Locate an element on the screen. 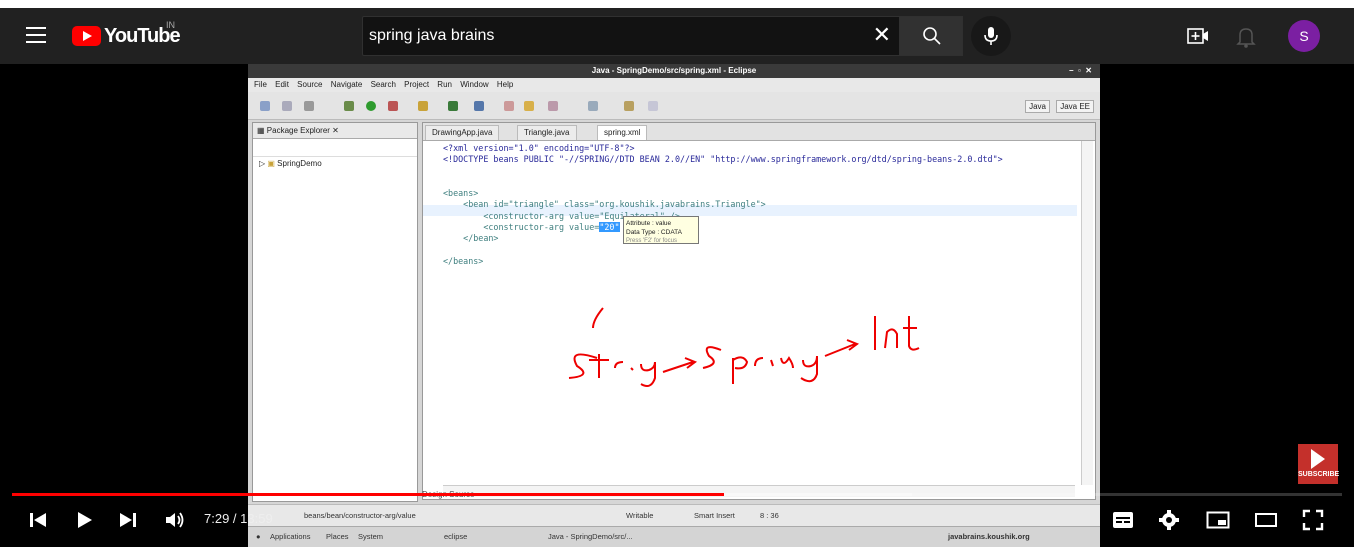 The image size is (1354, 547). package-explorer-tab: ▦ Package Explorer ✕ is located at coordinates (335, 131).